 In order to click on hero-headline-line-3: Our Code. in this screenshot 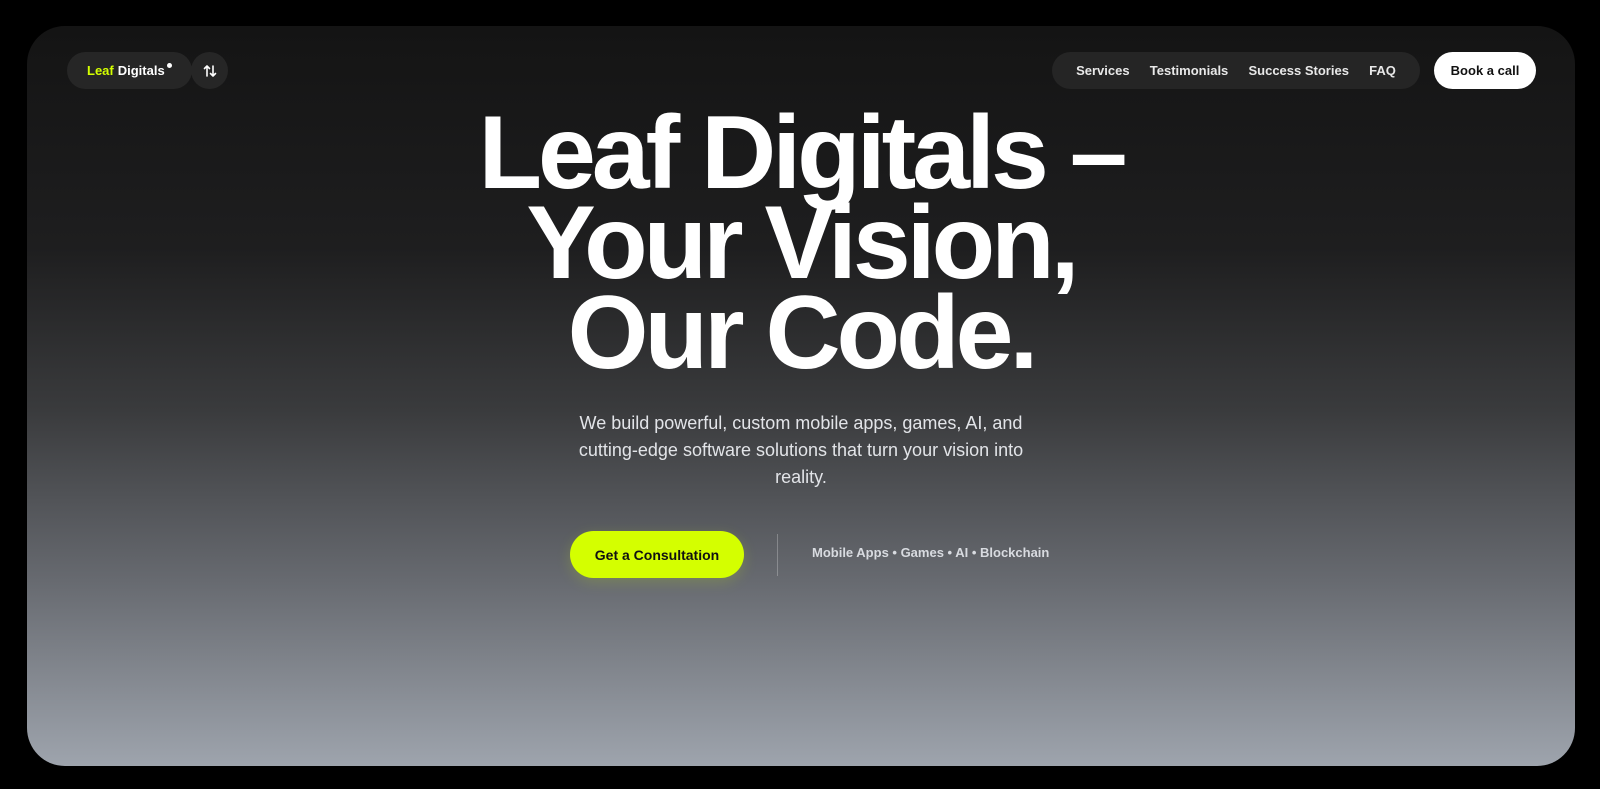, I will do `click(803, 333)`.